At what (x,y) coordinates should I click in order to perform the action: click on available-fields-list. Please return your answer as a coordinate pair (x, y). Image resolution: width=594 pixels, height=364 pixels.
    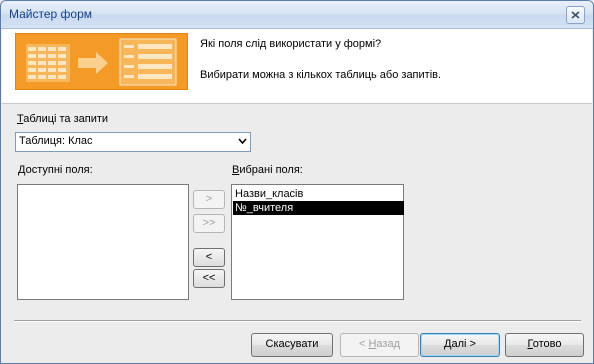
    Looking at the image, I should click on (103, 242).